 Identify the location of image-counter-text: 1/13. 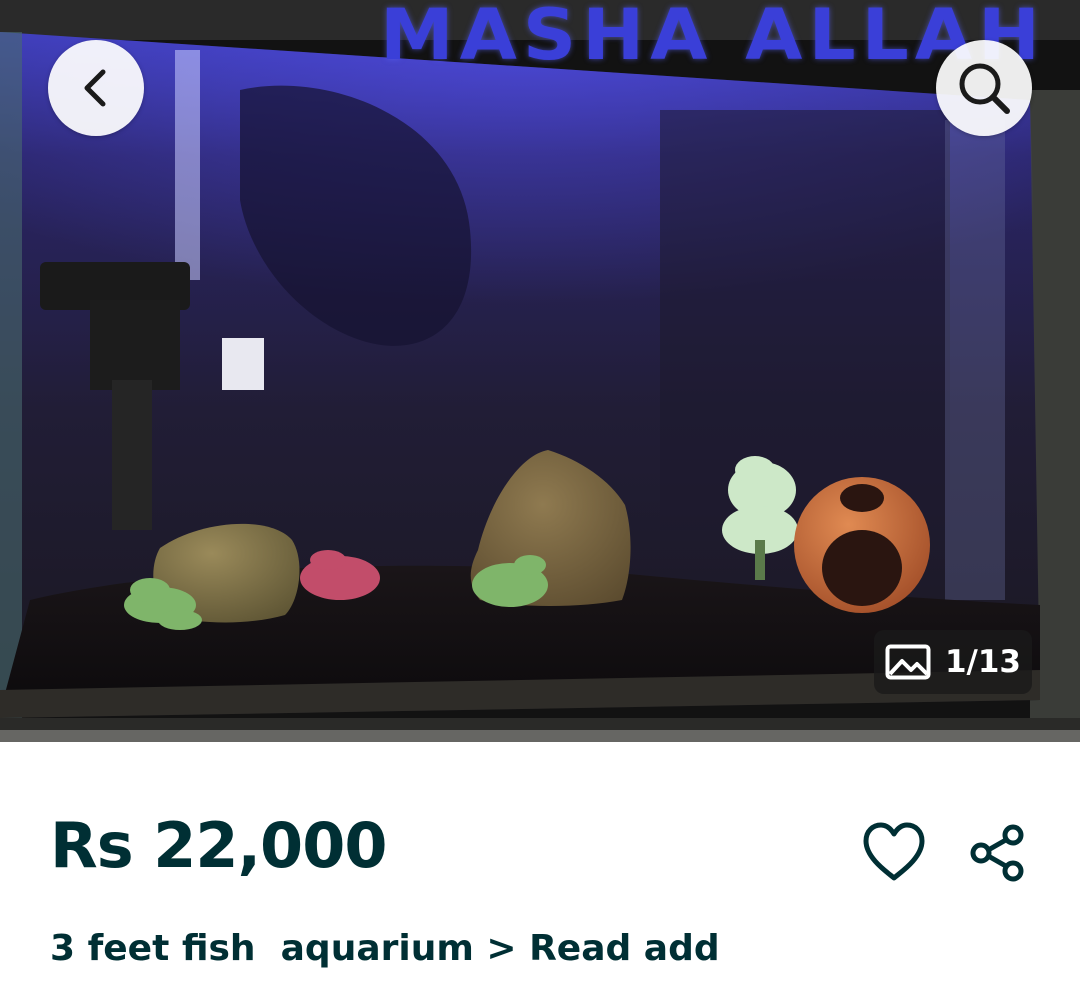
(983, 662).